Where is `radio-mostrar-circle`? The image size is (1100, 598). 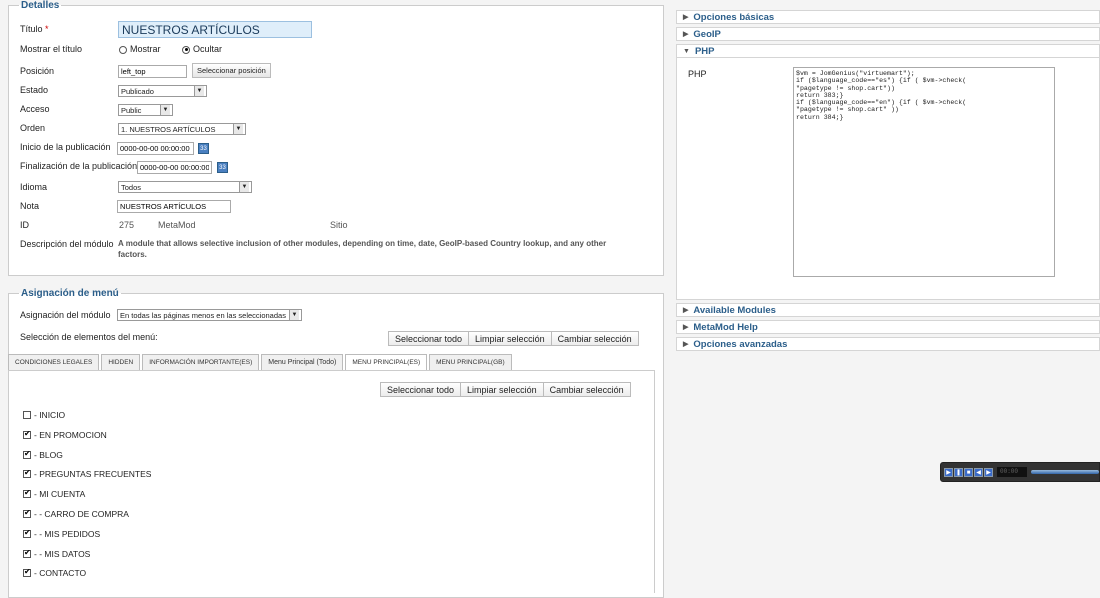
radio-mostrar-circle is located at coordinates (123, 49).